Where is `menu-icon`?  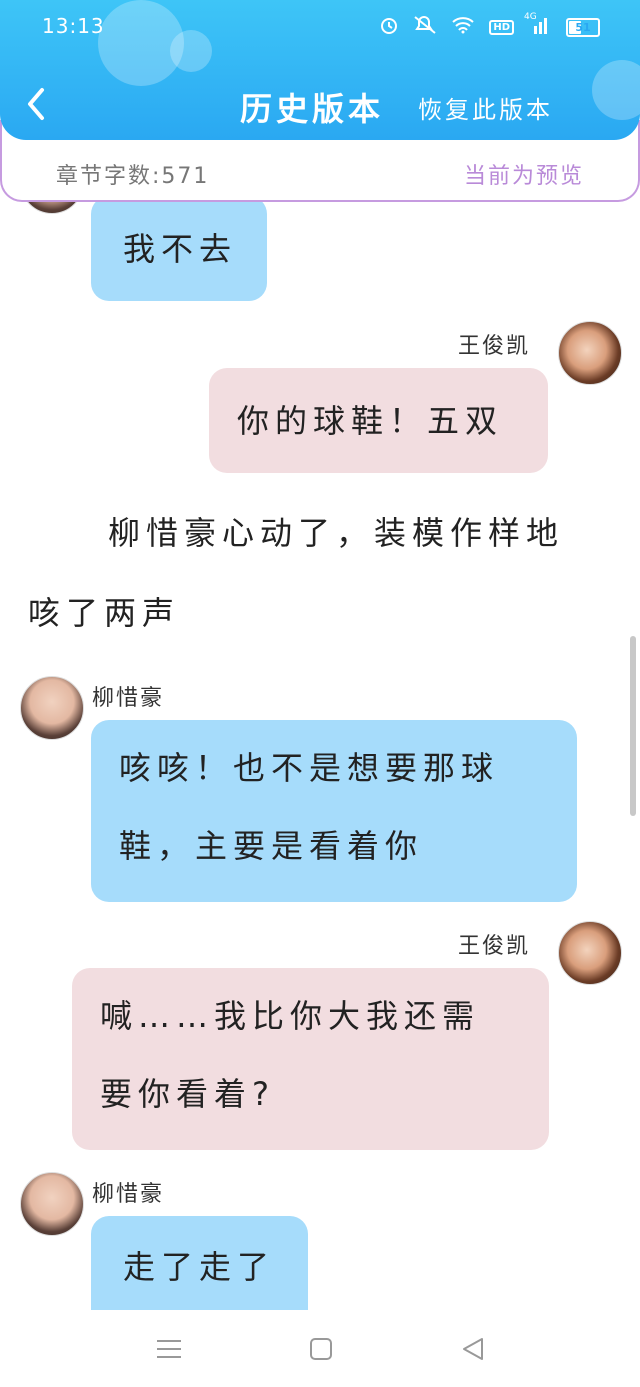 menu-icon is located at coordinates (169, 1349).